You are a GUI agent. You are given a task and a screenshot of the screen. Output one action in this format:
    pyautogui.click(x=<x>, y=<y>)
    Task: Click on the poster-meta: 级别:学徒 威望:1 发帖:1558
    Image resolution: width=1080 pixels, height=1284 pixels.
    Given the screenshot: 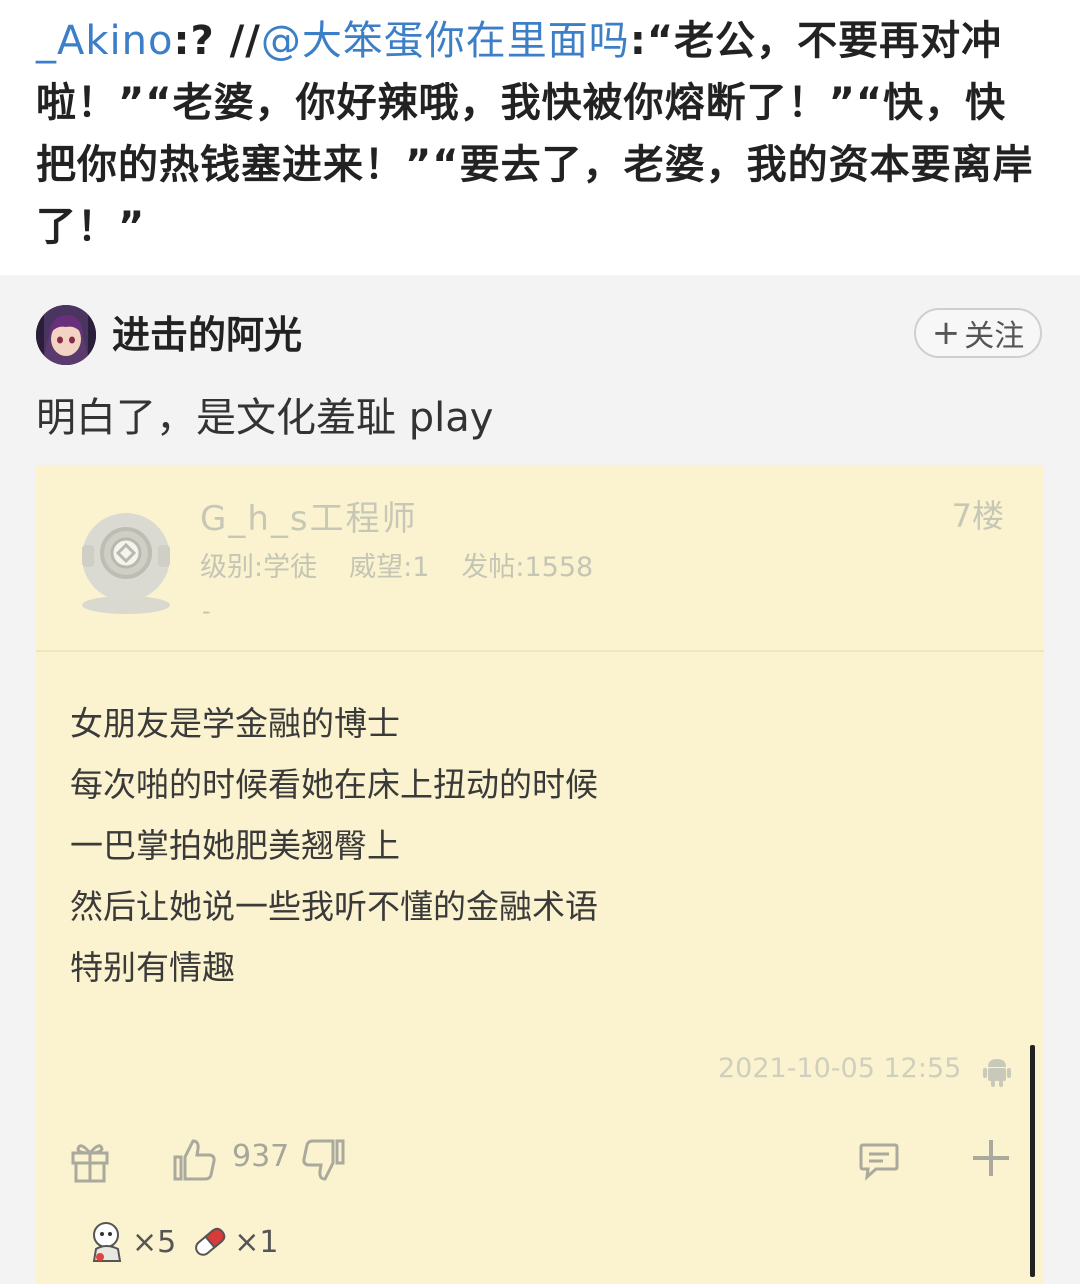 What is the action you would take?
    pyautogui.click(x=412, y=564)
    